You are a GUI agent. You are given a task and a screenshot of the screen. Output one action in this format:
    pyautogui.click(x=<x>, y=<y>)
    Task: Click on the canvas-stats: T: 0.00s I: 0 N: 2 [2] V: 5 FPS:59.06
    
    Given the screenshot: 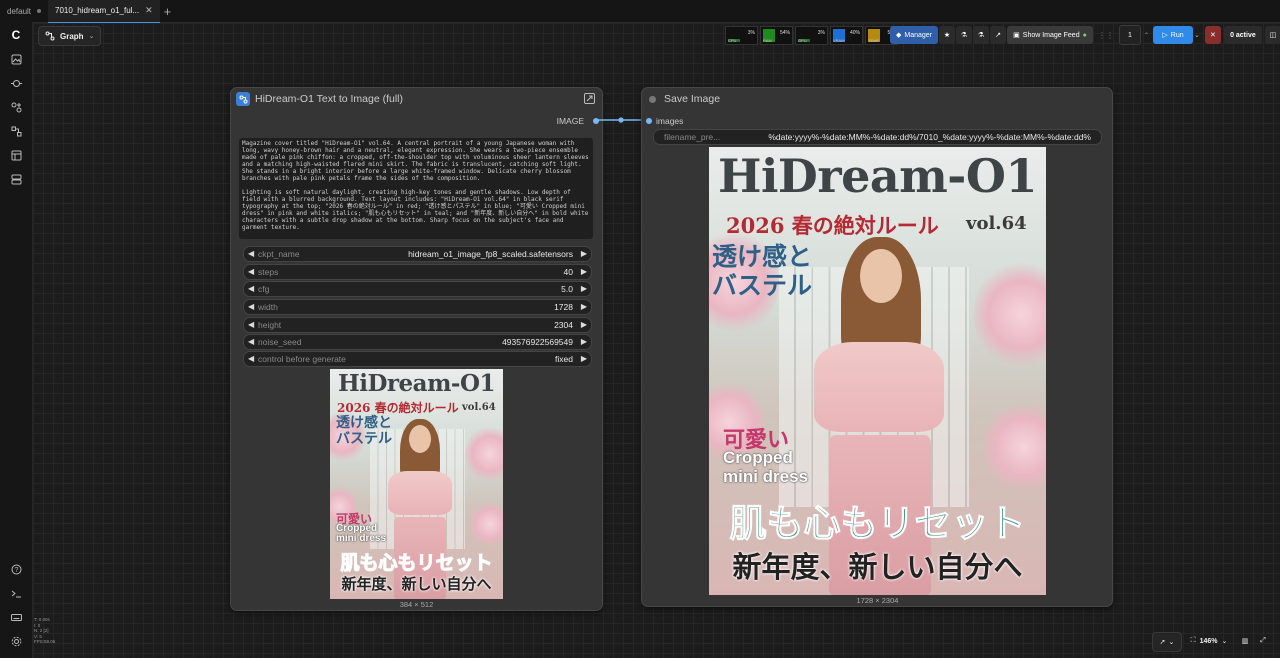 What is the action you would take?
    pyautogui.click(x=45, y=630)
    